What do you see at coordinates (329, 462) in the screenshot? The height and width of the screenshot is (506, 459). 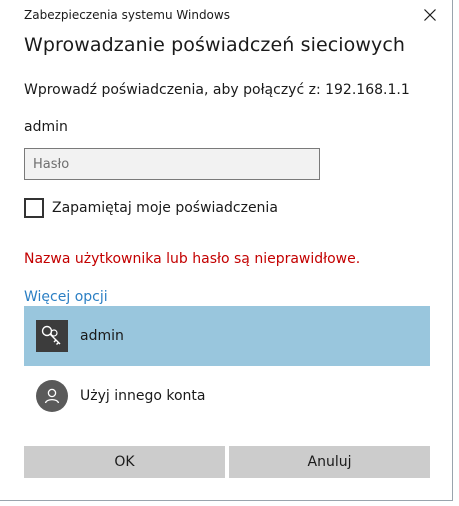 I see `cancel-button: Anuluj` at bounding box center [329, 462].